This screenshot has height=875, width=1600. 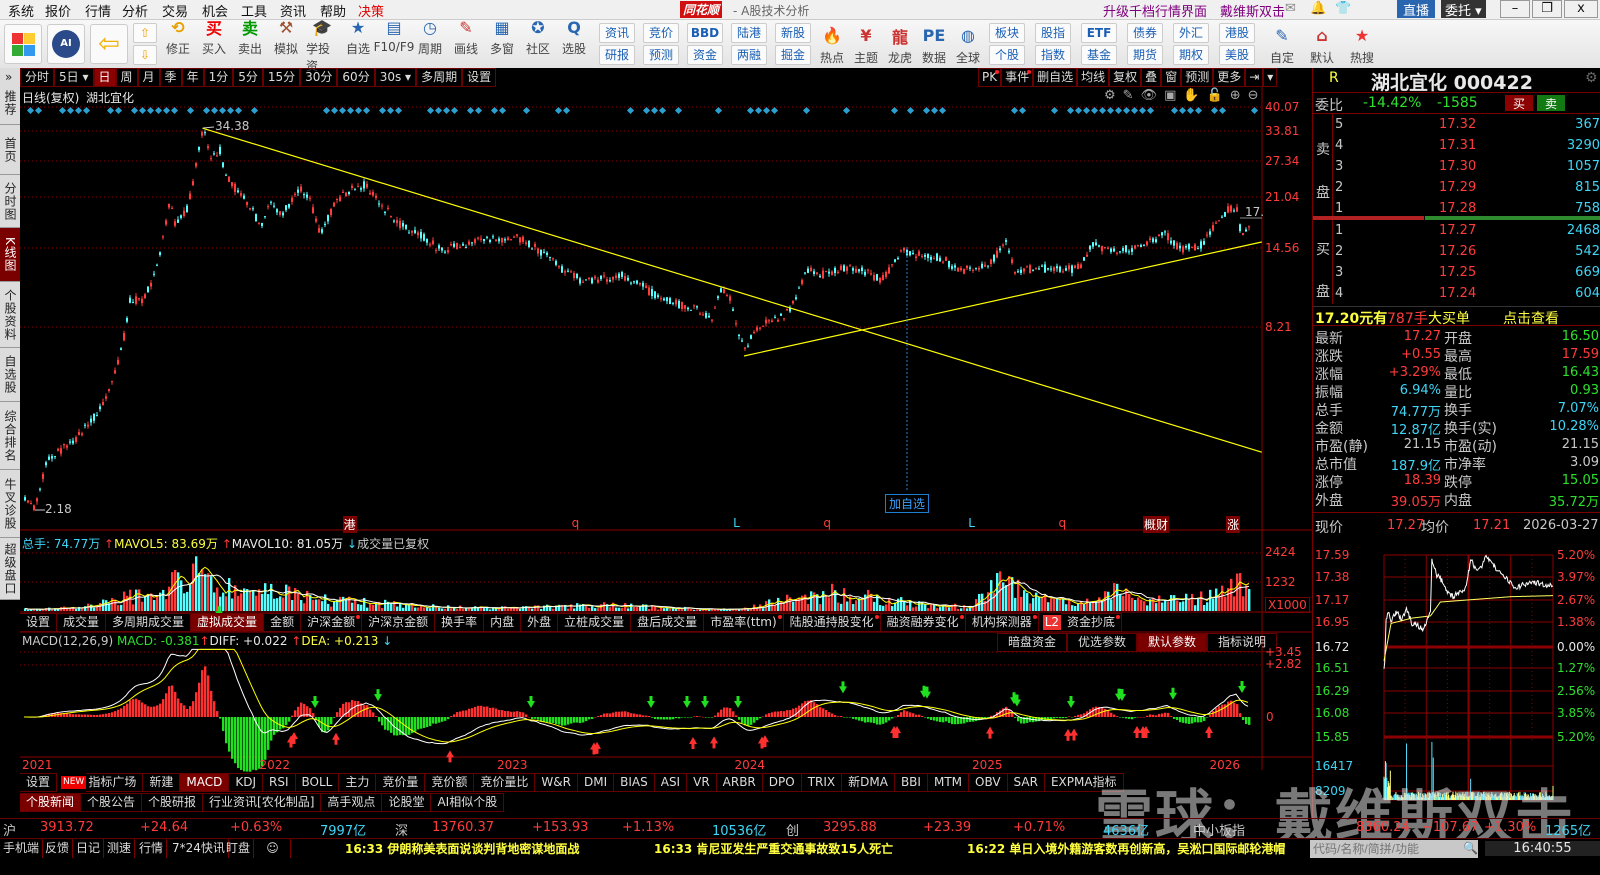 I want to click on big-order-row: 17.20元有 787手 大买单 点击查看, so click(x=1456, y=317).